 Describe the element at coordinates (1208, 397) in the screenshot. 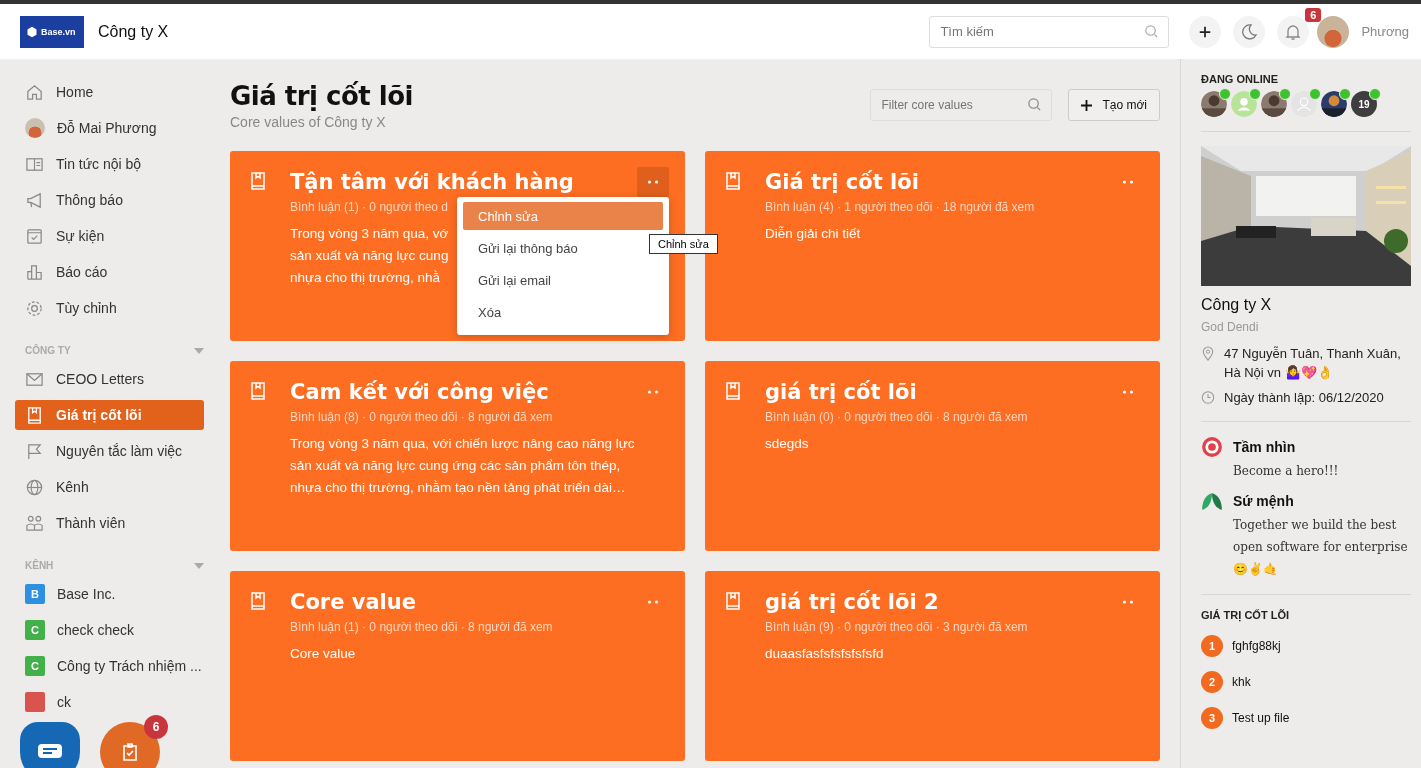

I see `clock-icon` at that location.